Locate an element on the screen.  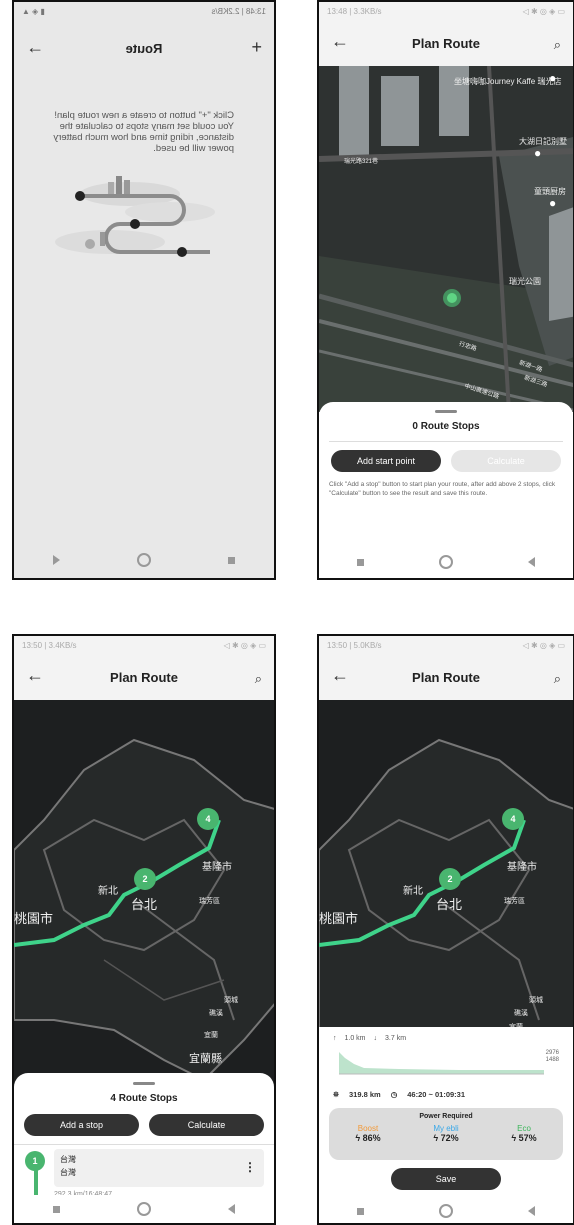
ascent-value: 1.0 km is located at coordinates (355, 1038).